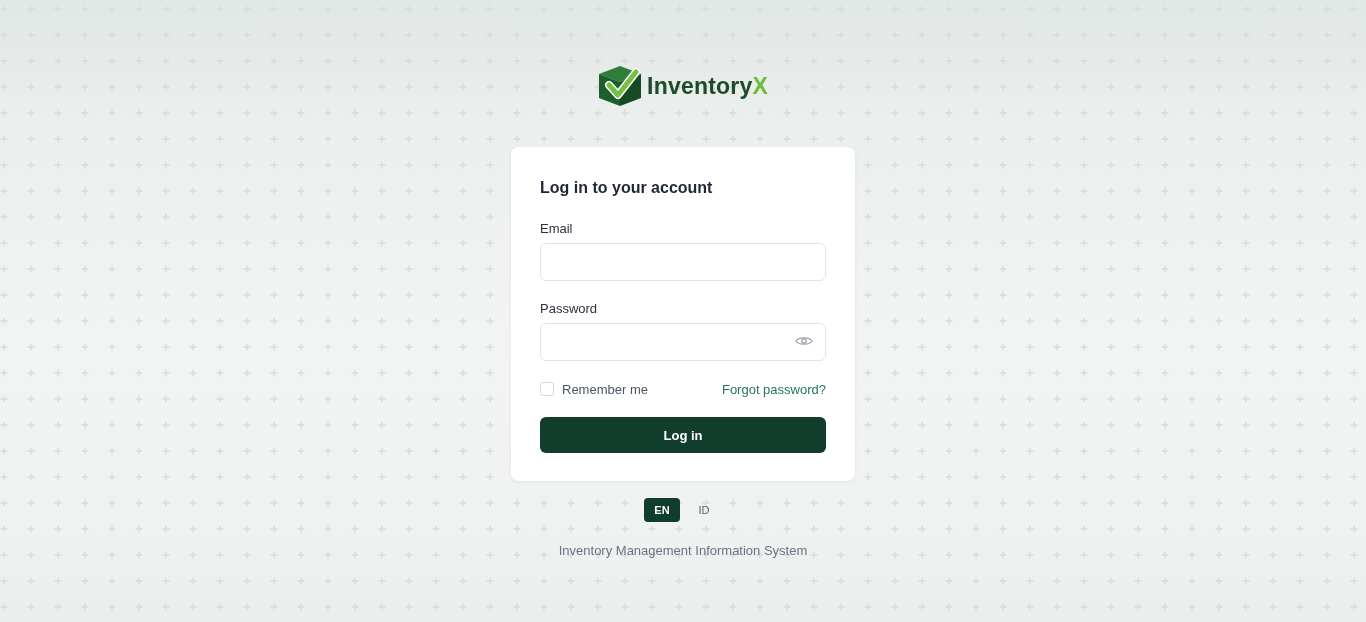  What do you see at coordinates (683, 342) in the screenshot?
I see `password-field` at bounding box center [683, 342].